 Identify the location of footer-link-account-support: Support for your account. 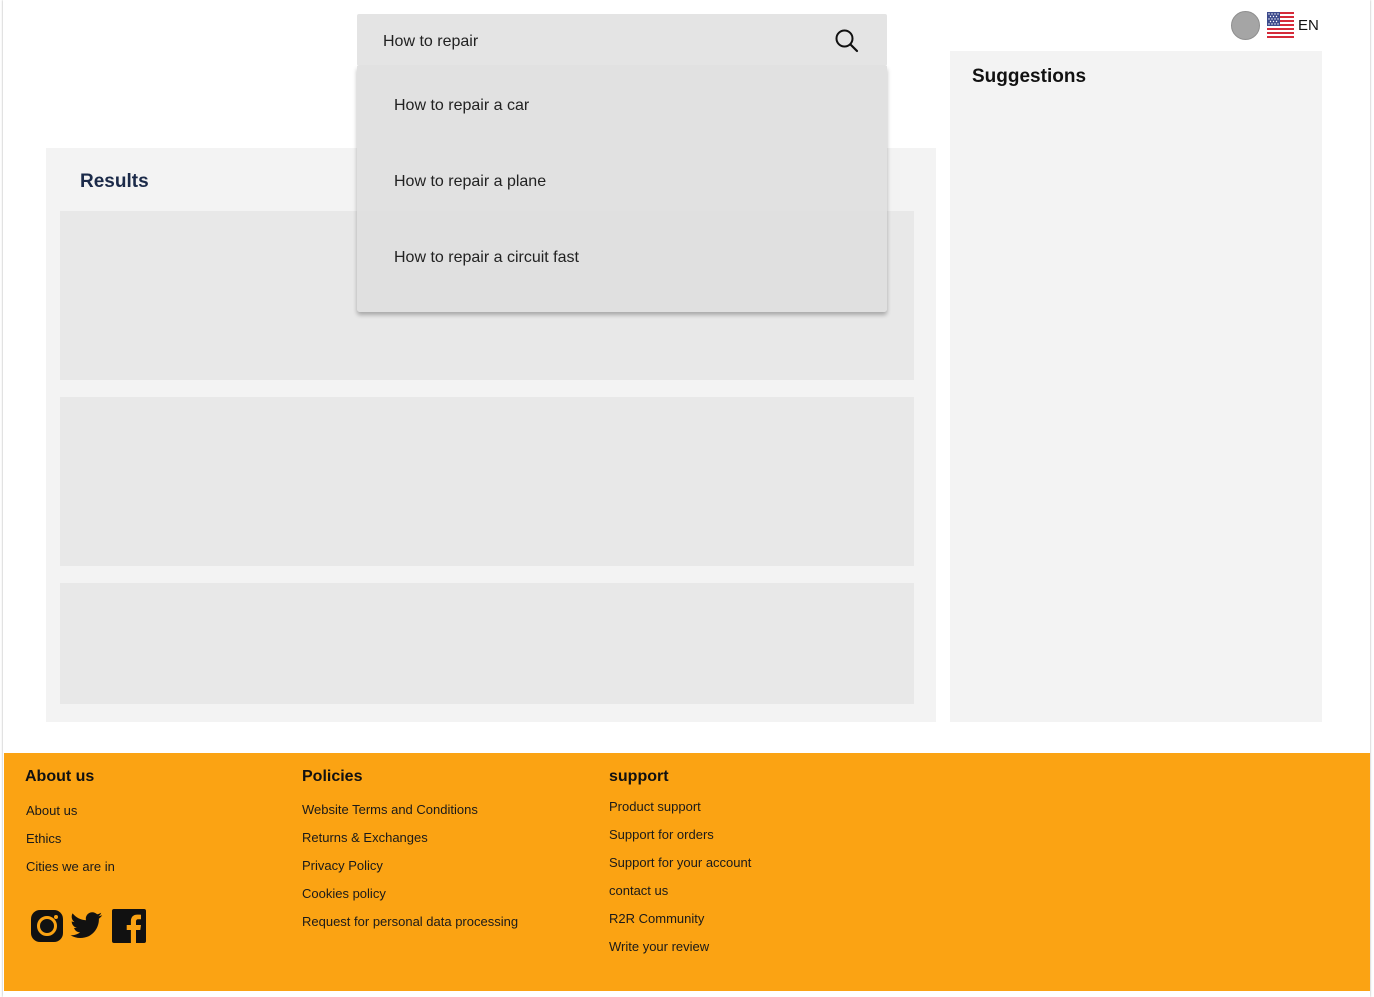
(680, 862).